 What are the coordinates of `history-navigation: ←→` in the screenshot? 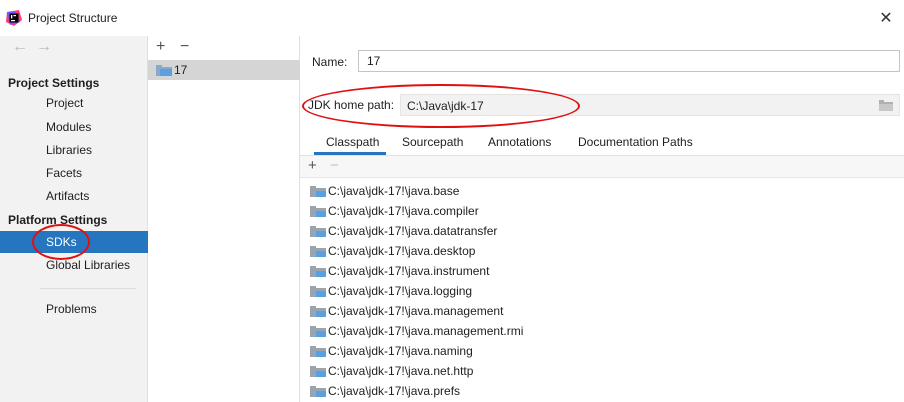 It's located at (36, 47).